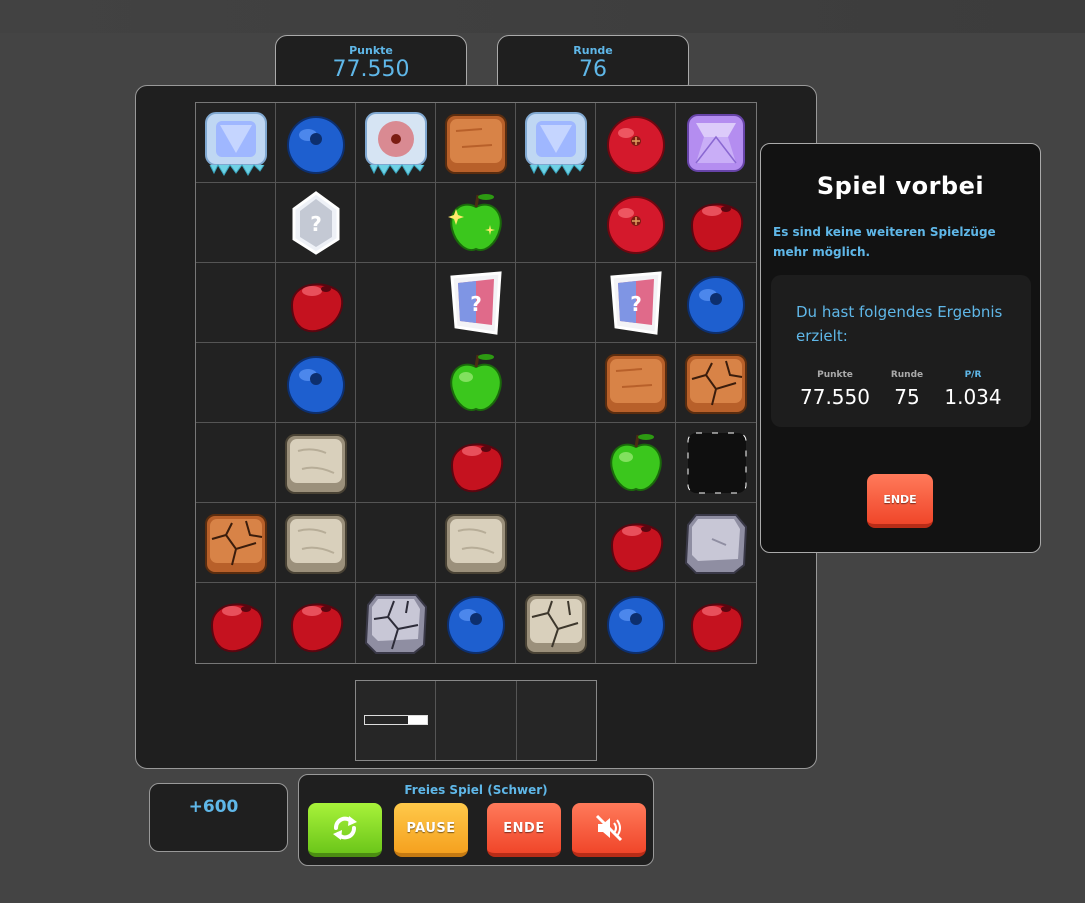 This screenshot has width=1085, height=903. Describe the element at coordinates (431, 830) in the screenshot. I see `pause-button: PAUSE` at that location.